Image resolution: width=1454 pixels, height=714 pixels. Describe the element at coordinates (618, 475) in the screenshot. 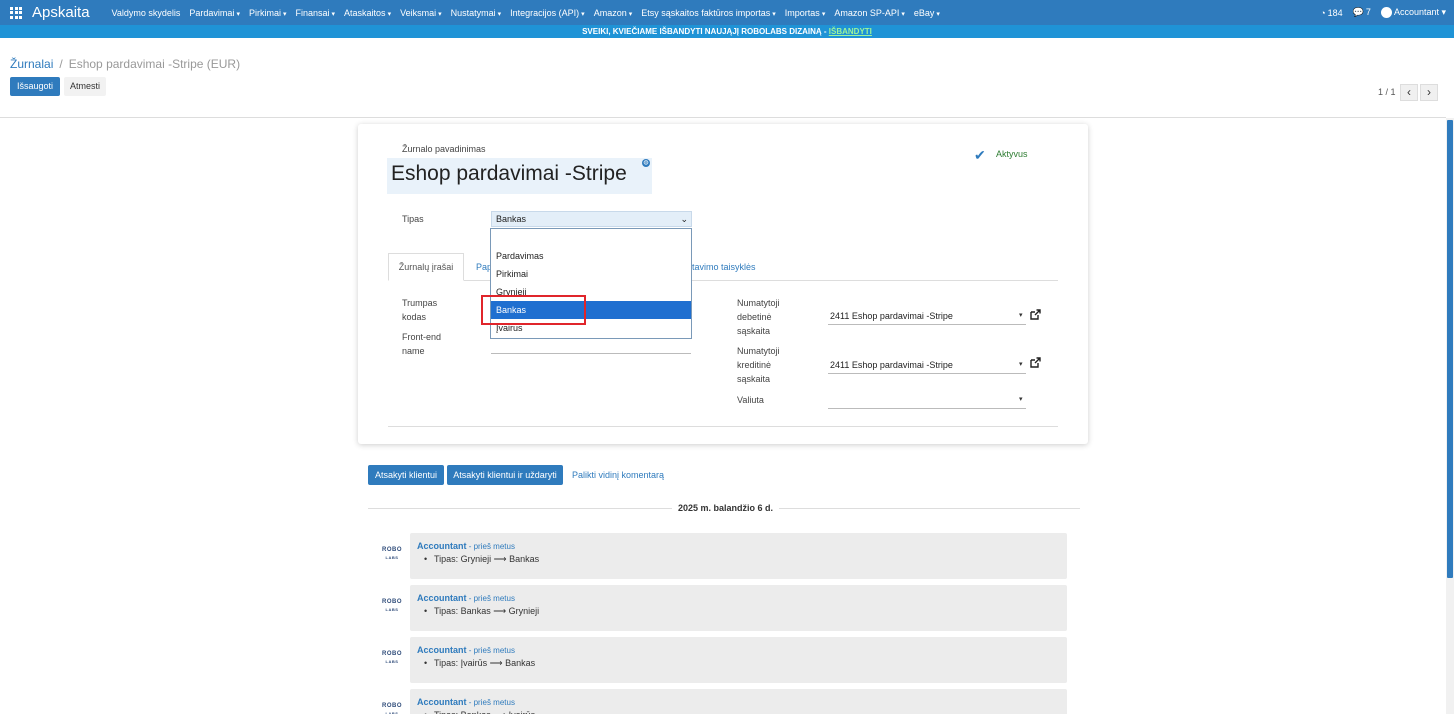

I see `internal-note-link: Palikti vidinį komentarą` at that location.